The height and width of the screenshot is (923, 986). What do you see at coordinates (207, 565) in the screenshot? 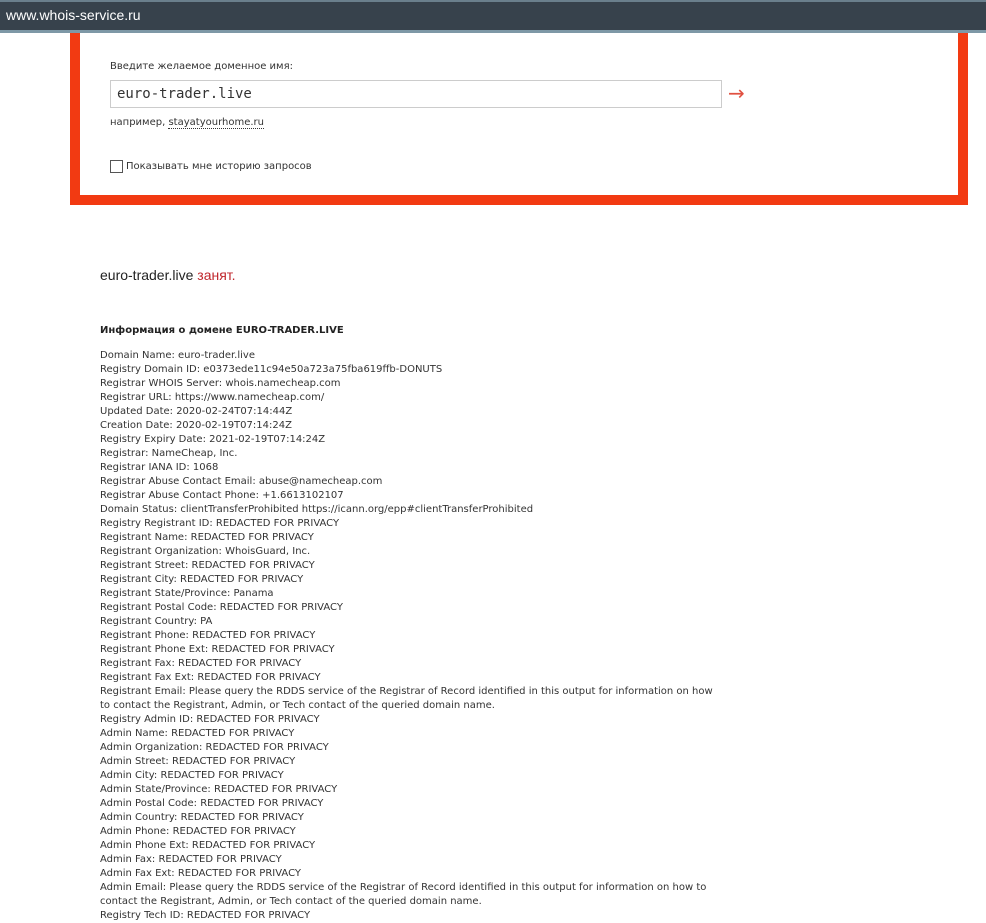
I see `whois-line: Registrant Street: REDACTED FOR PRIVACY` at bounding box center [207, 565].